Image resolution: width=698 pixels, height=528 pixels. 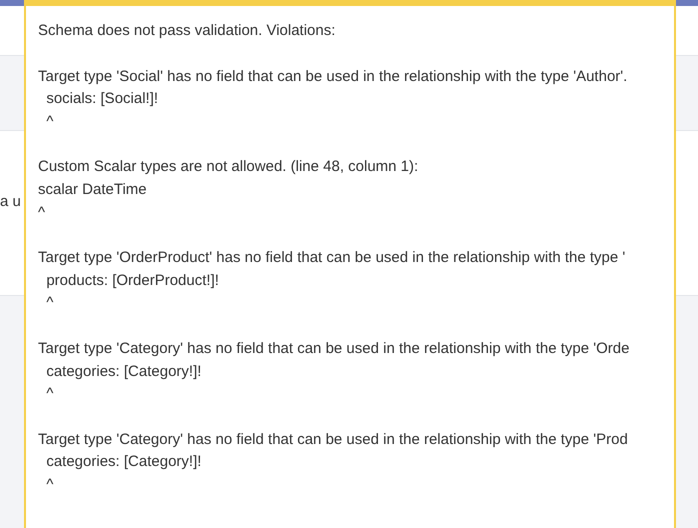 I want to click on error-heading: Schema does not pass validation. Violations:, so click(x=187, y=31).